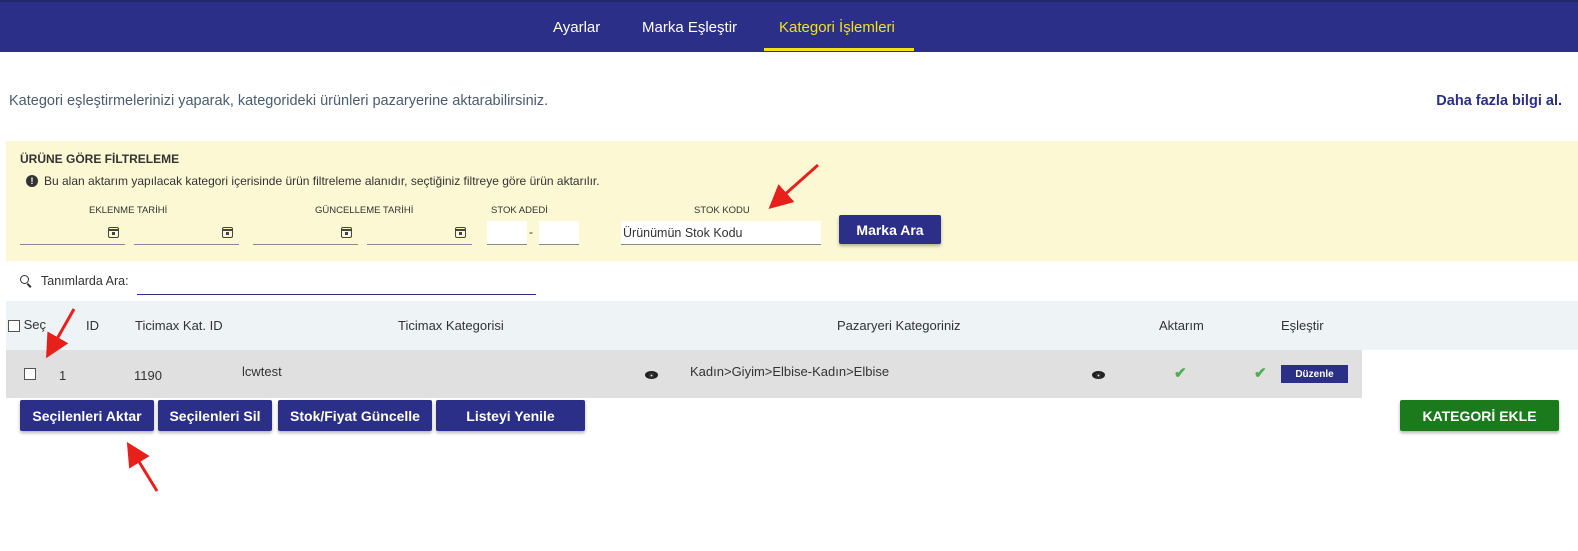 The height and width of the screenshot is (551, 1578). What do you see at coordinates (689, 27) in the screenshot?
I see `nav-tab-marka-eslestir: Marka Eşleştir` at bounding box center [689, 27].